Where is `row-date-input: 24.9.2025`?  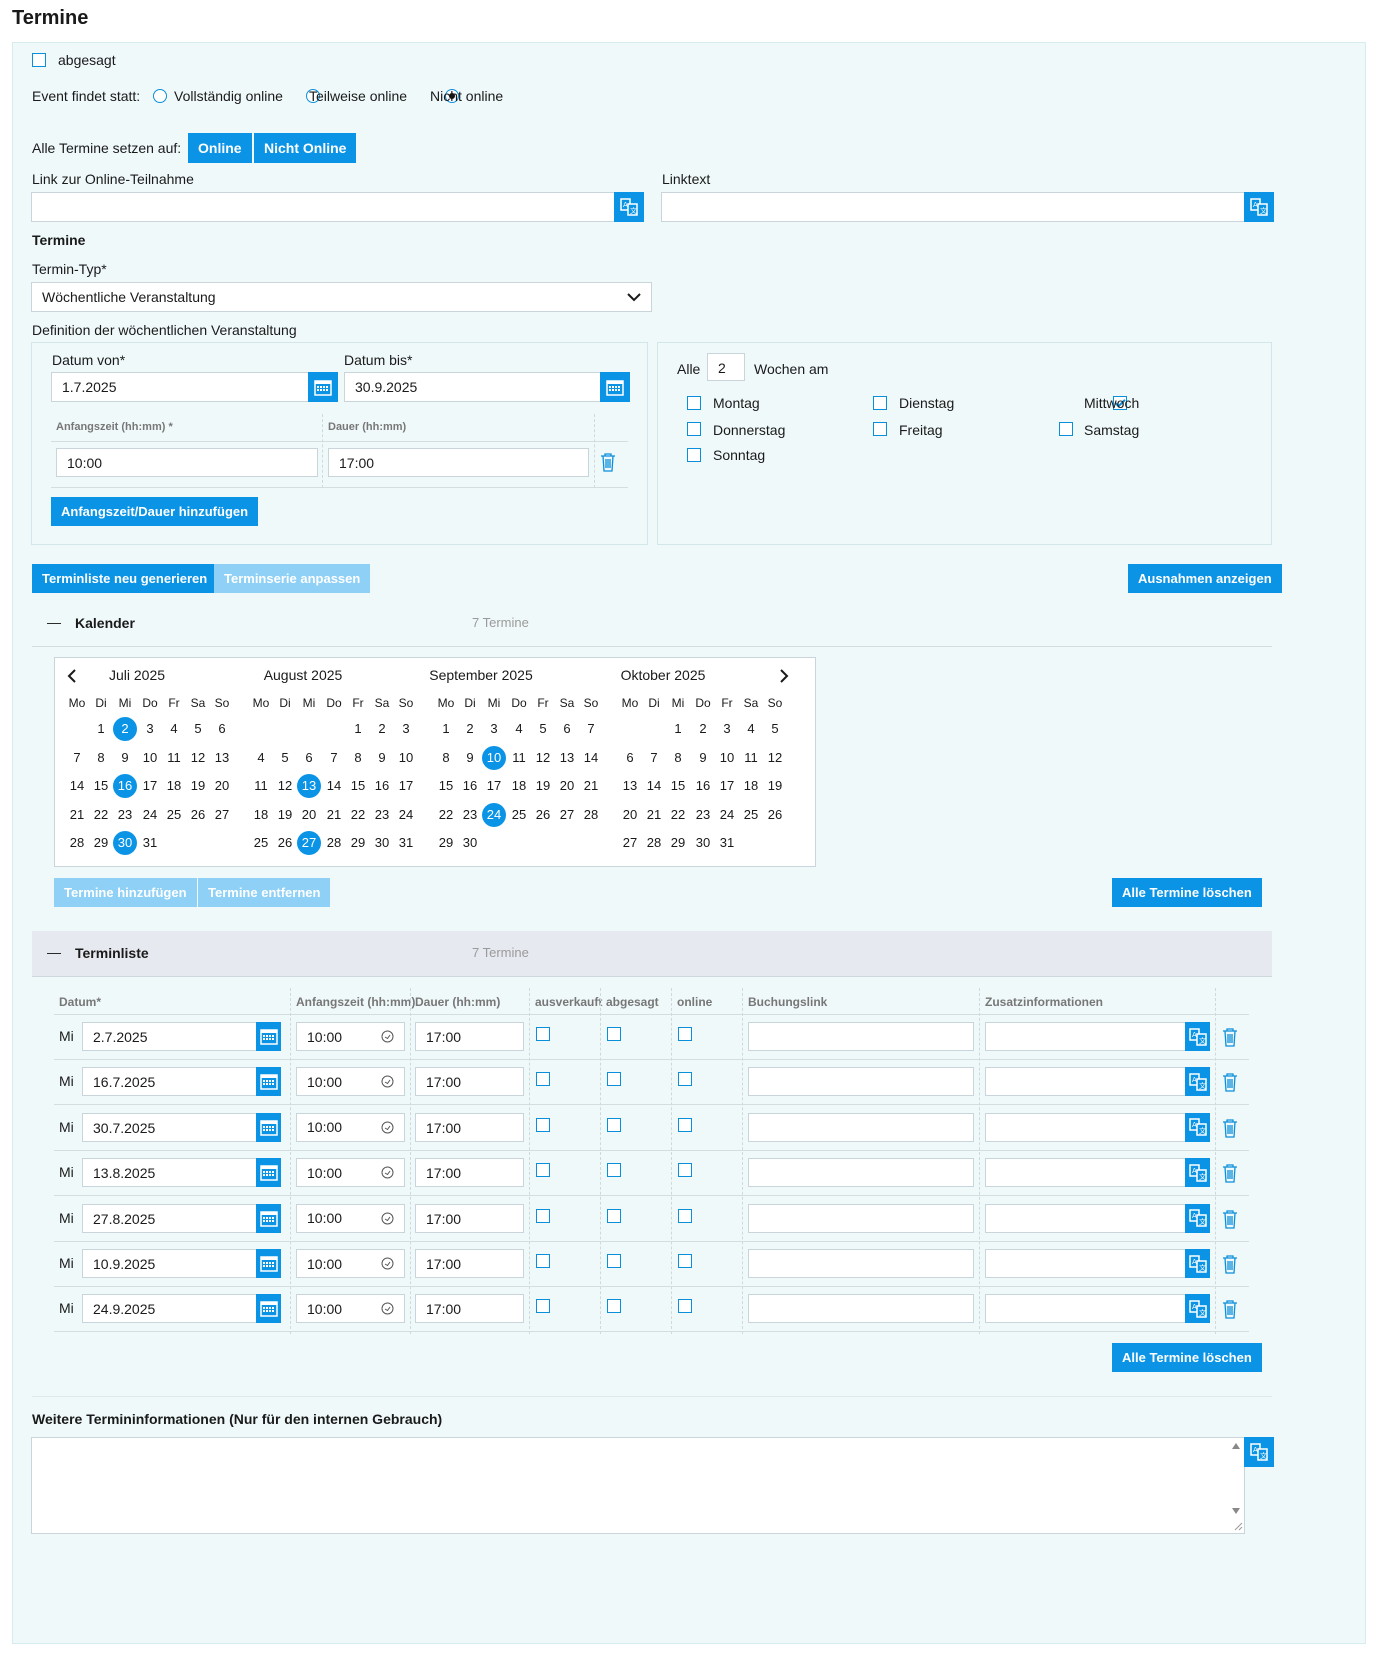
row-date-input: 24.9.2025 is located at coordinates (169, 1309).